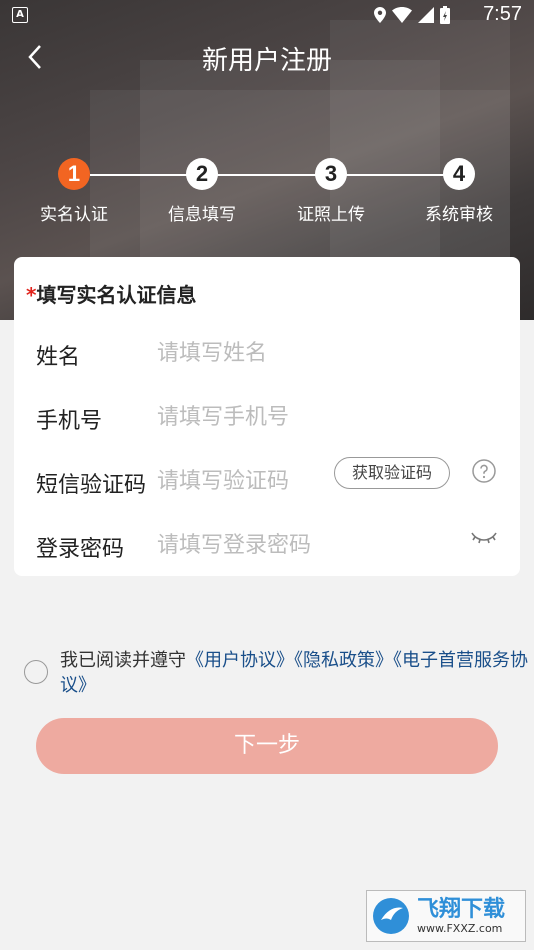  What do you see at coordinates (74, 174) in the screenshot?
I see `step-1-dot: 1` at bounding box center [74, 174].